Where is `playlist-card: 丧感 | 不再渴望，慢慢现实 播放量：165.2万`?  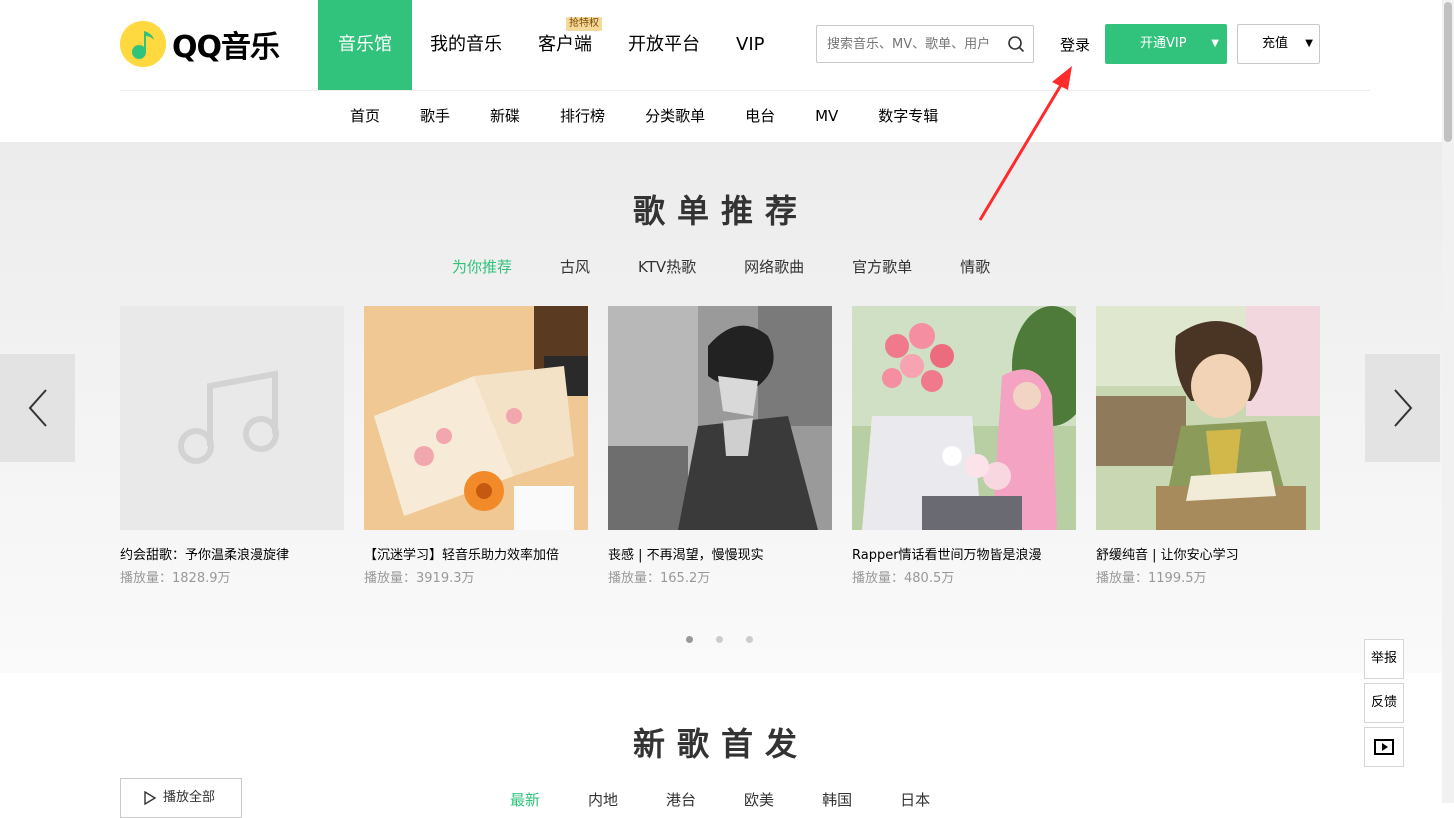
playlist-card: 丧感 | 不再渴望，慢慢现实 播放量：165.2万 is located at coordinates (720, 446).